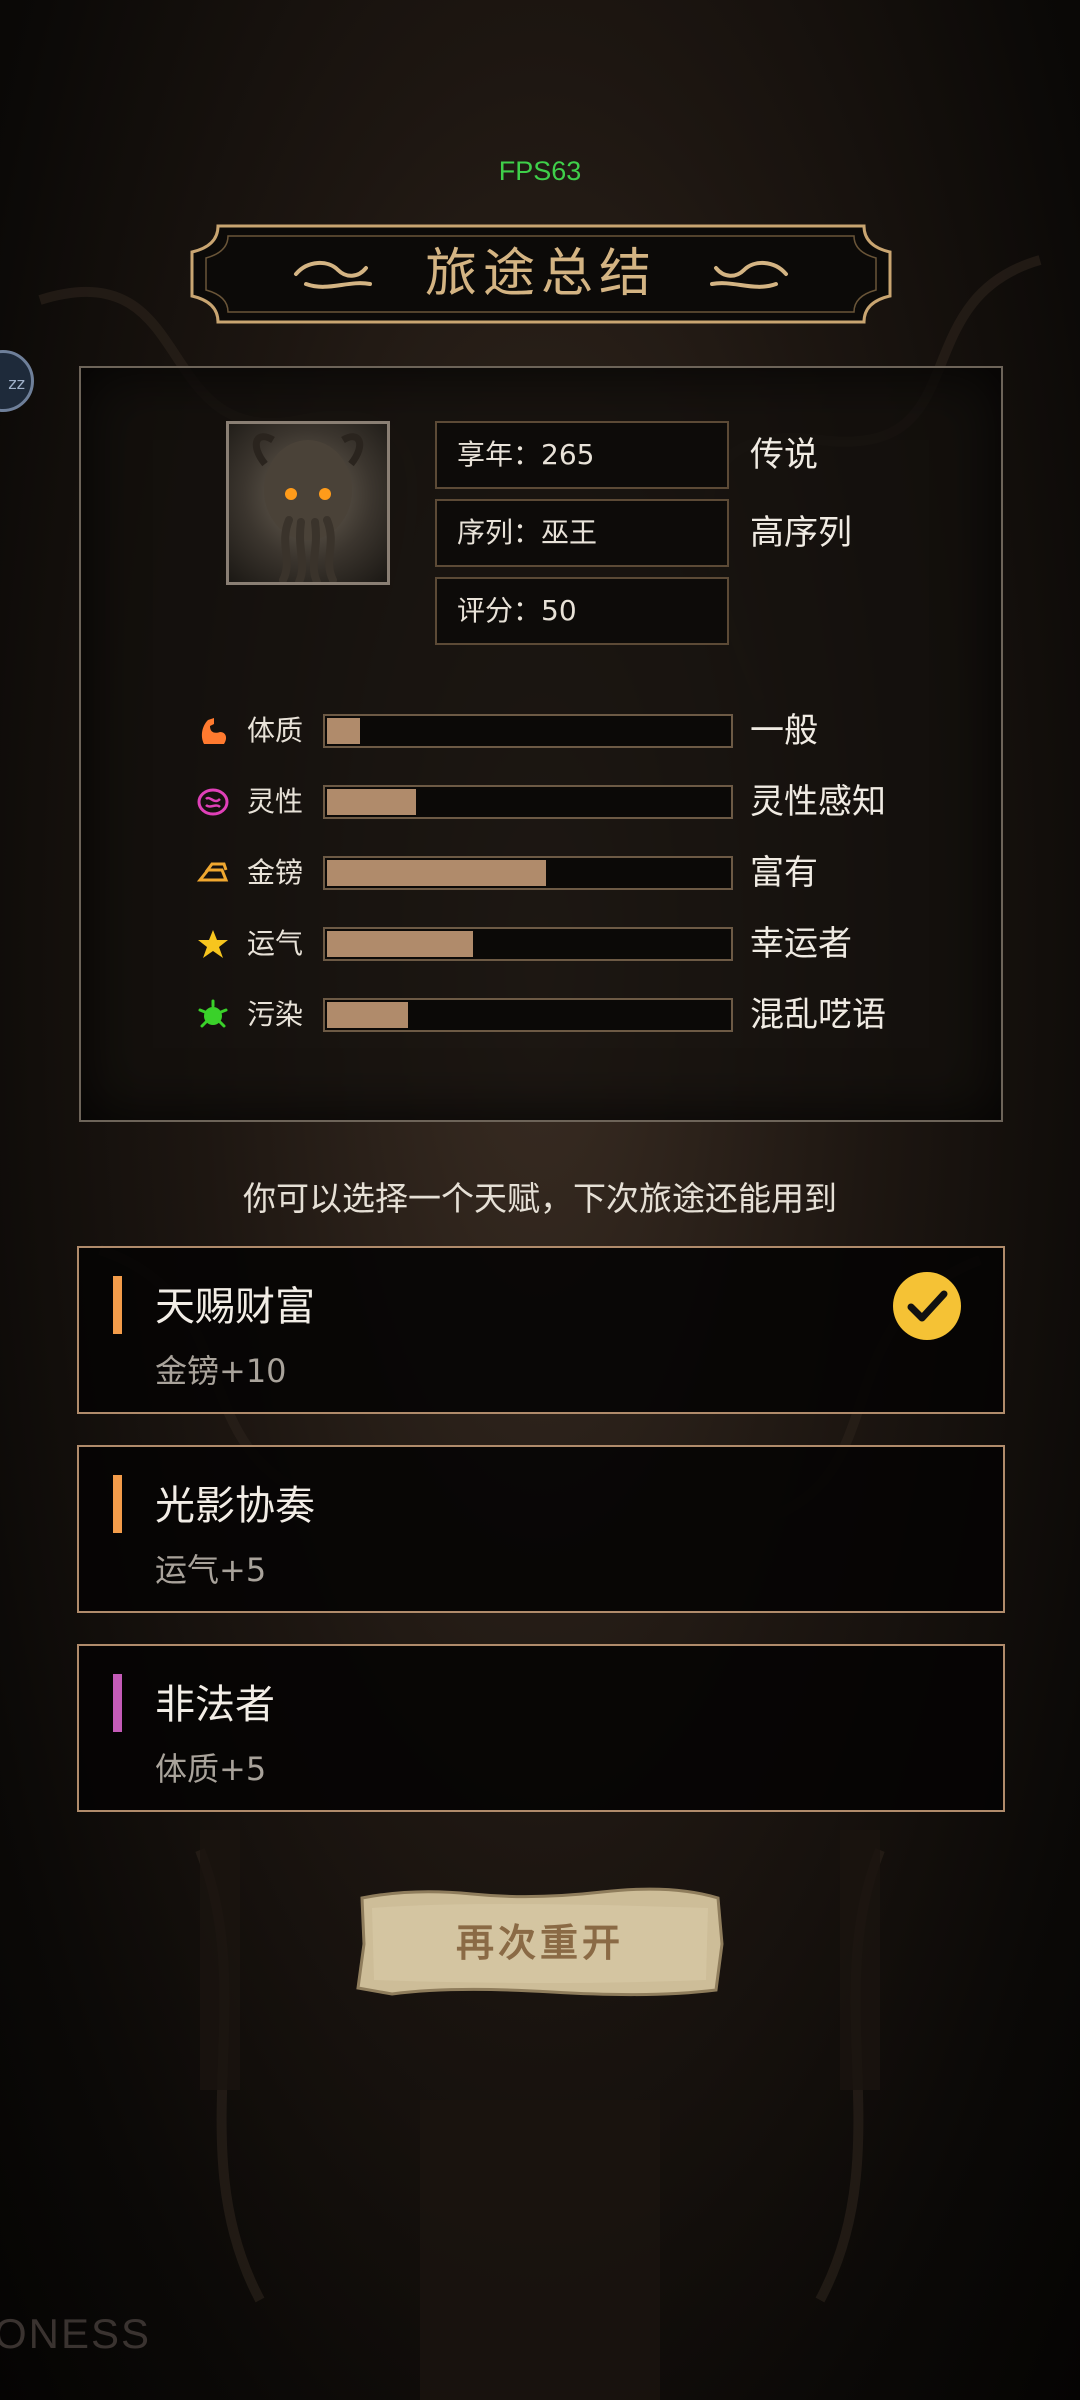 The image size is (1080, 2400). I want to click on title-banner: 旅途总结, so click(541, 274).